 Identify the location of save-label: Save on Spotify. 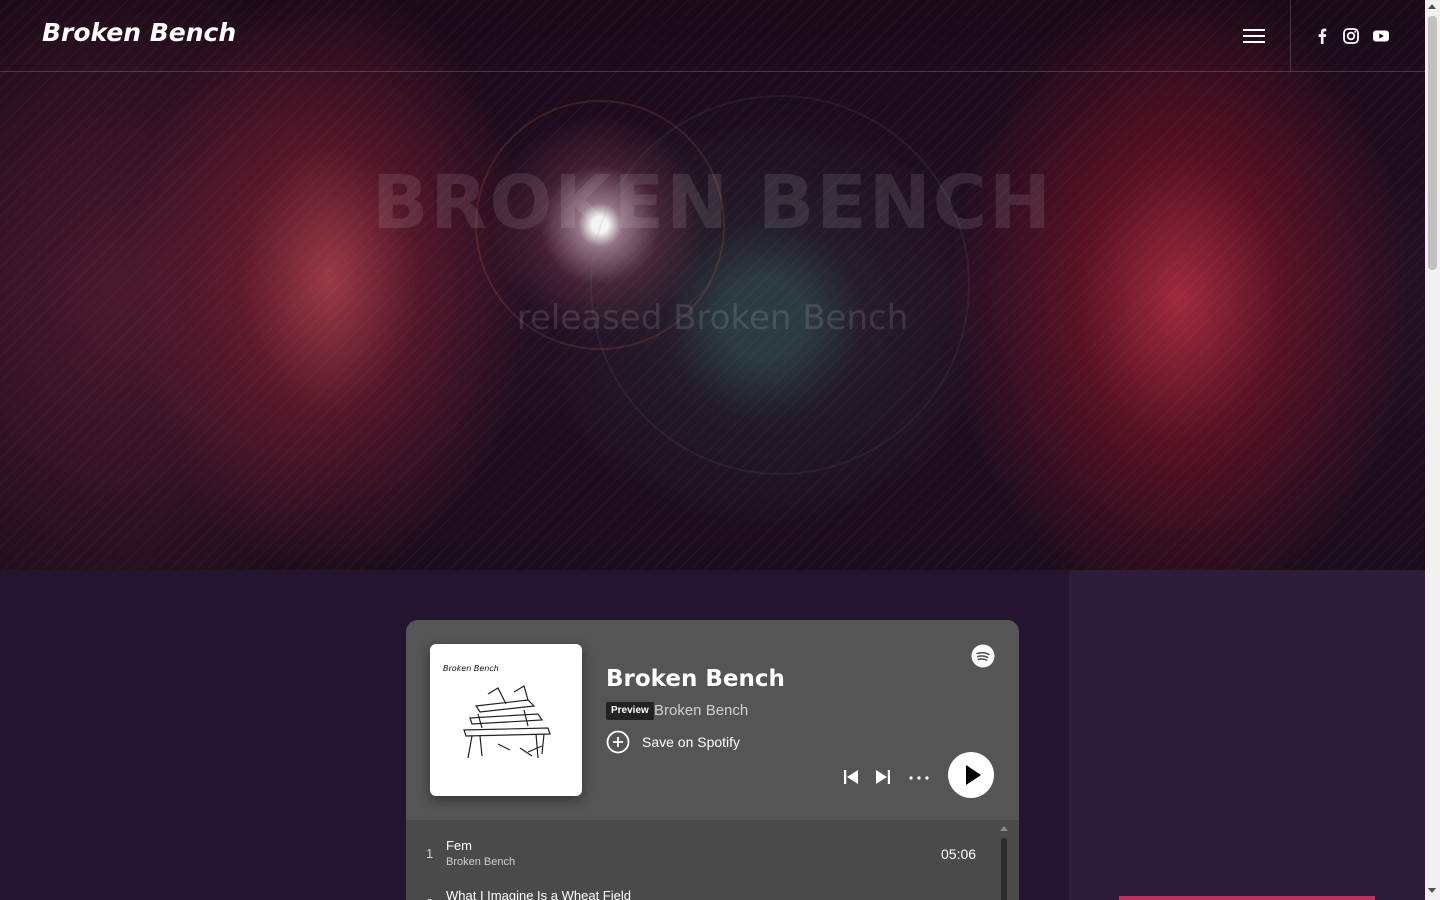
(691, 742).